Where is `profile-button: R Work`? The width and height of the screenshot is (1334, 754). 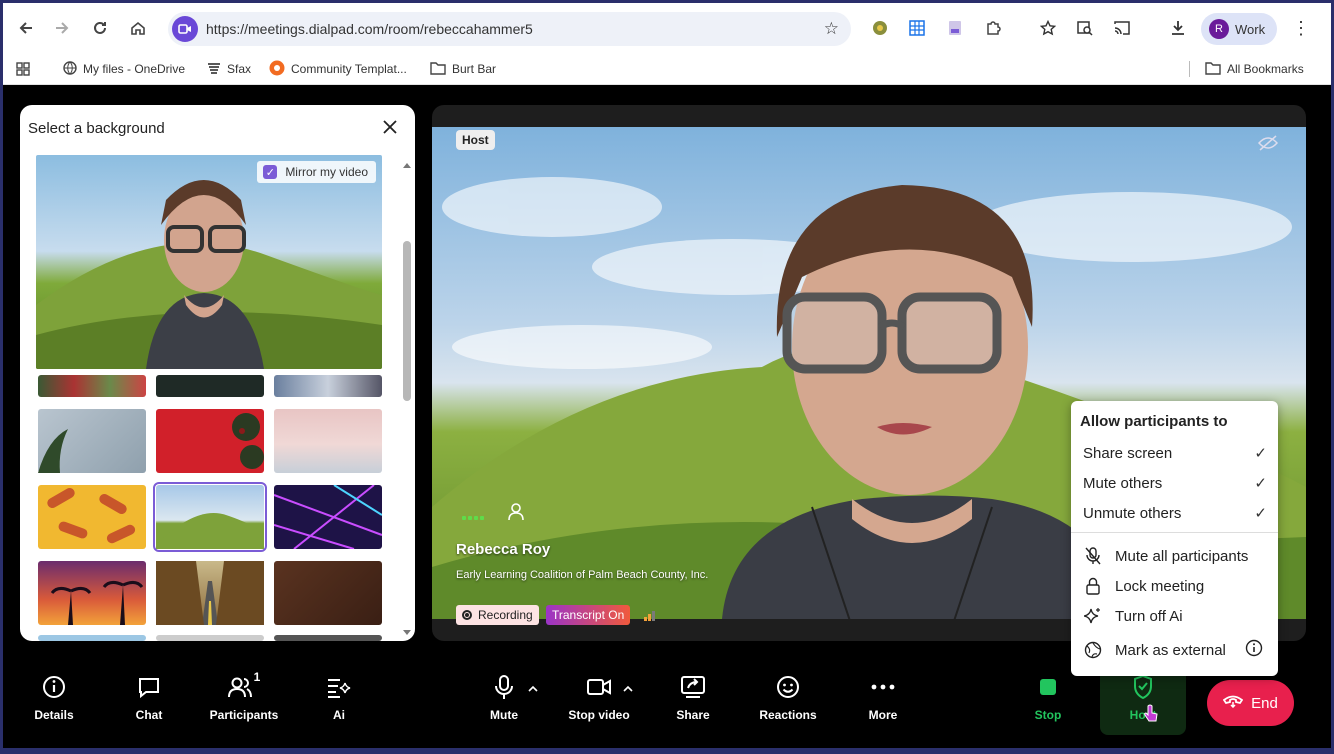 profile-button: R Work is located at coordinates (1239, 29).